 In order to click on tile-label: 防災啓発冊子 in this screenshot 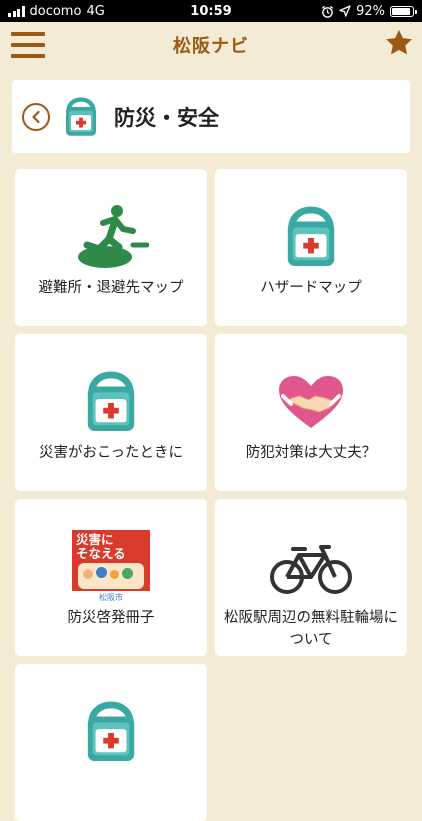, I will do `click(111, 618)`.